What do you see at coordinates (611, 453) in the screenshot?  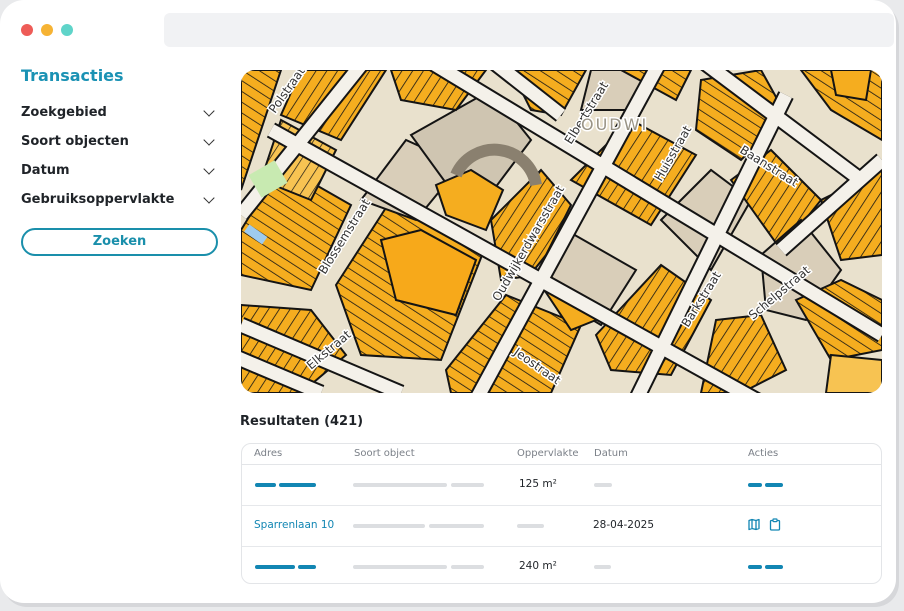 I see `column-header-datum: Datum` at bounding box center [611, 453].